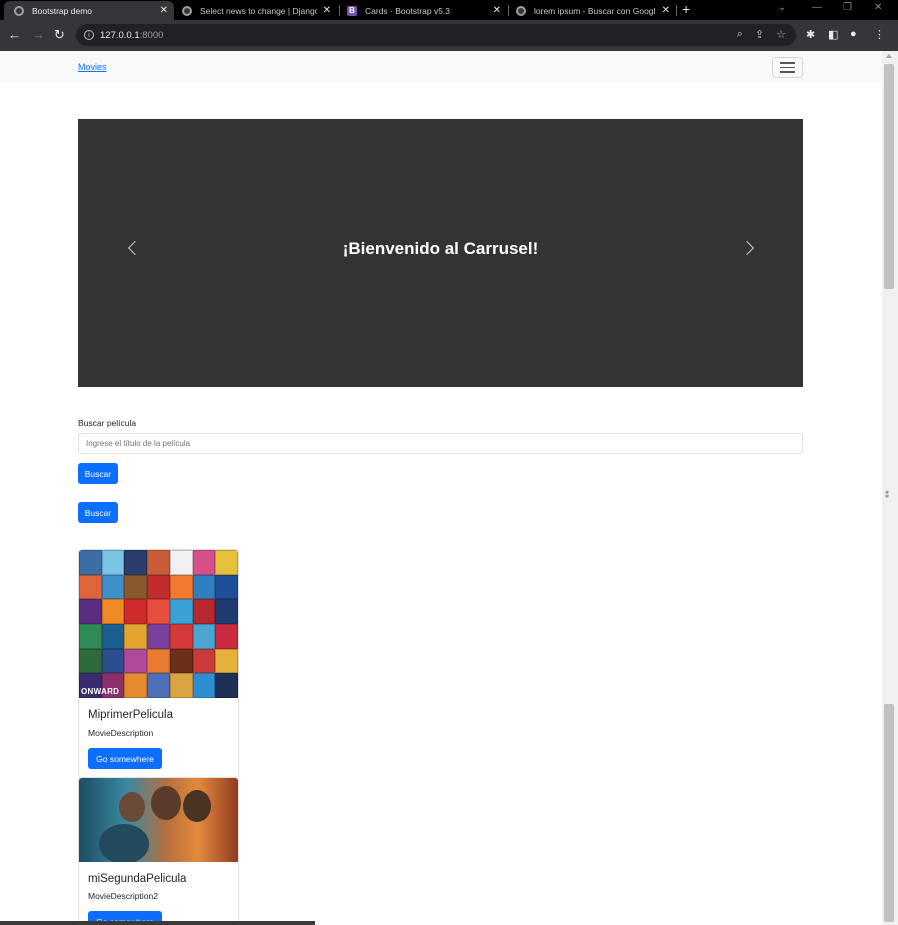  What do you see at coordinates (98, 512) in the screenshot?
I see `search-button-secondary: Buscar` at bounding box center [98, 512].